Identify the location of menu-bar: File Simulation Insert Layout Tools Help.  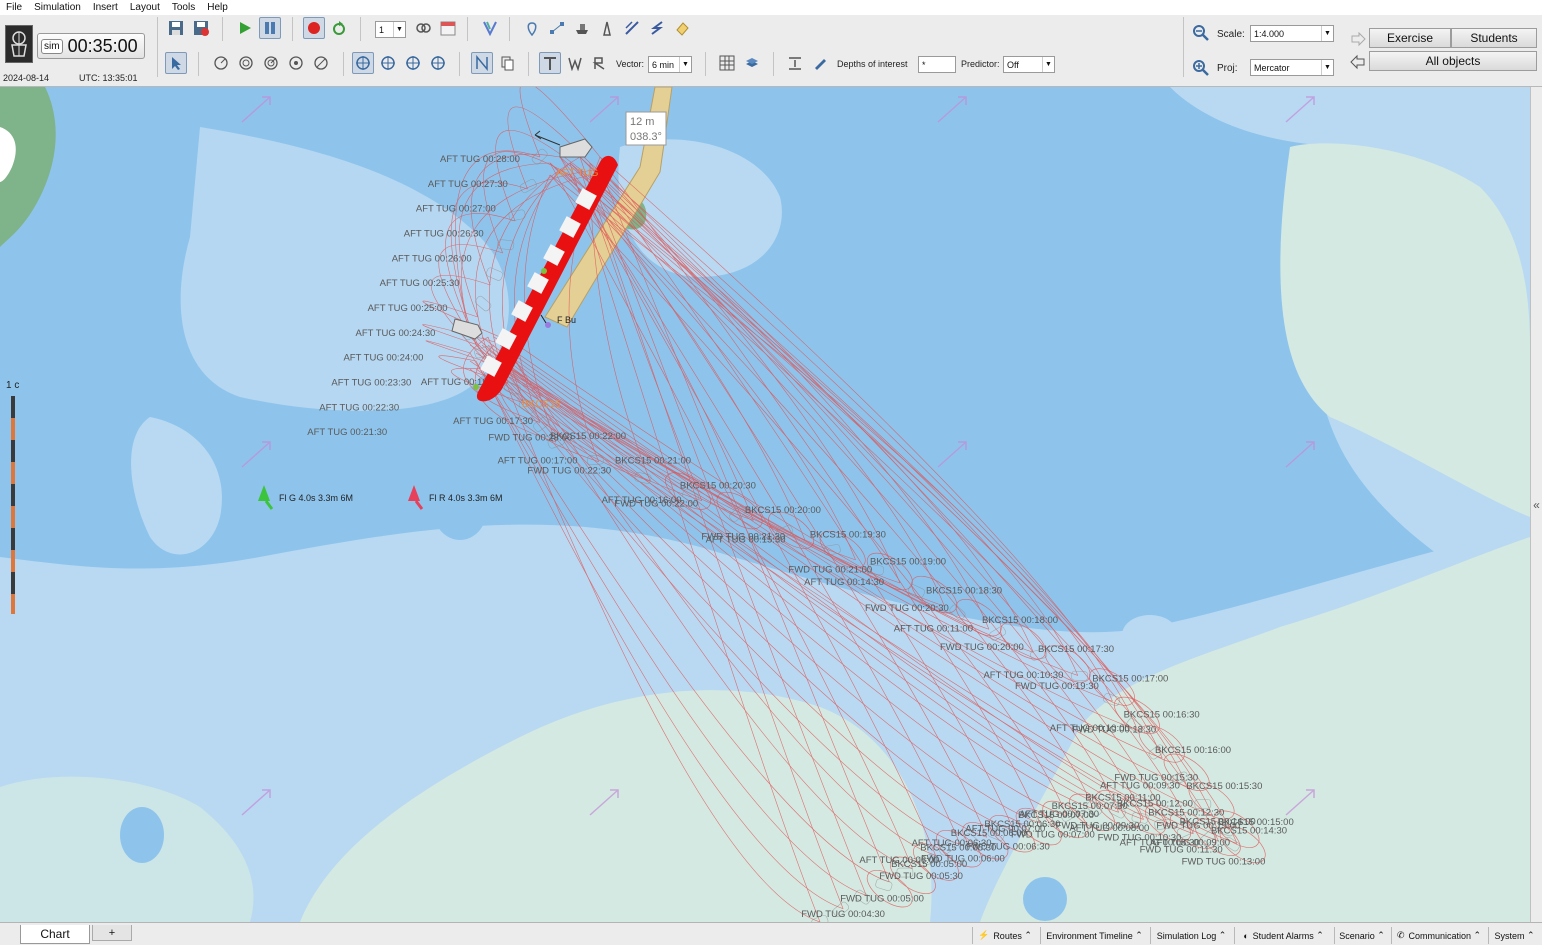
(771, 7).